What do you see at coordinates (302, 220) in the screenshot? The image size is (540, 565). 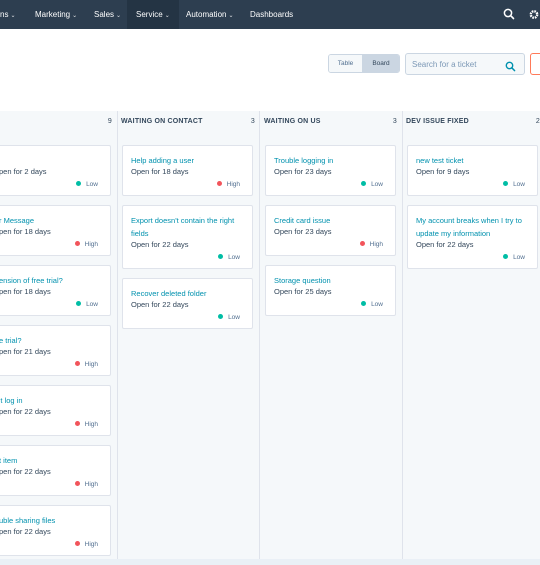 I see `ticket-title: Credit card issue` at bounding box center [302, 220].